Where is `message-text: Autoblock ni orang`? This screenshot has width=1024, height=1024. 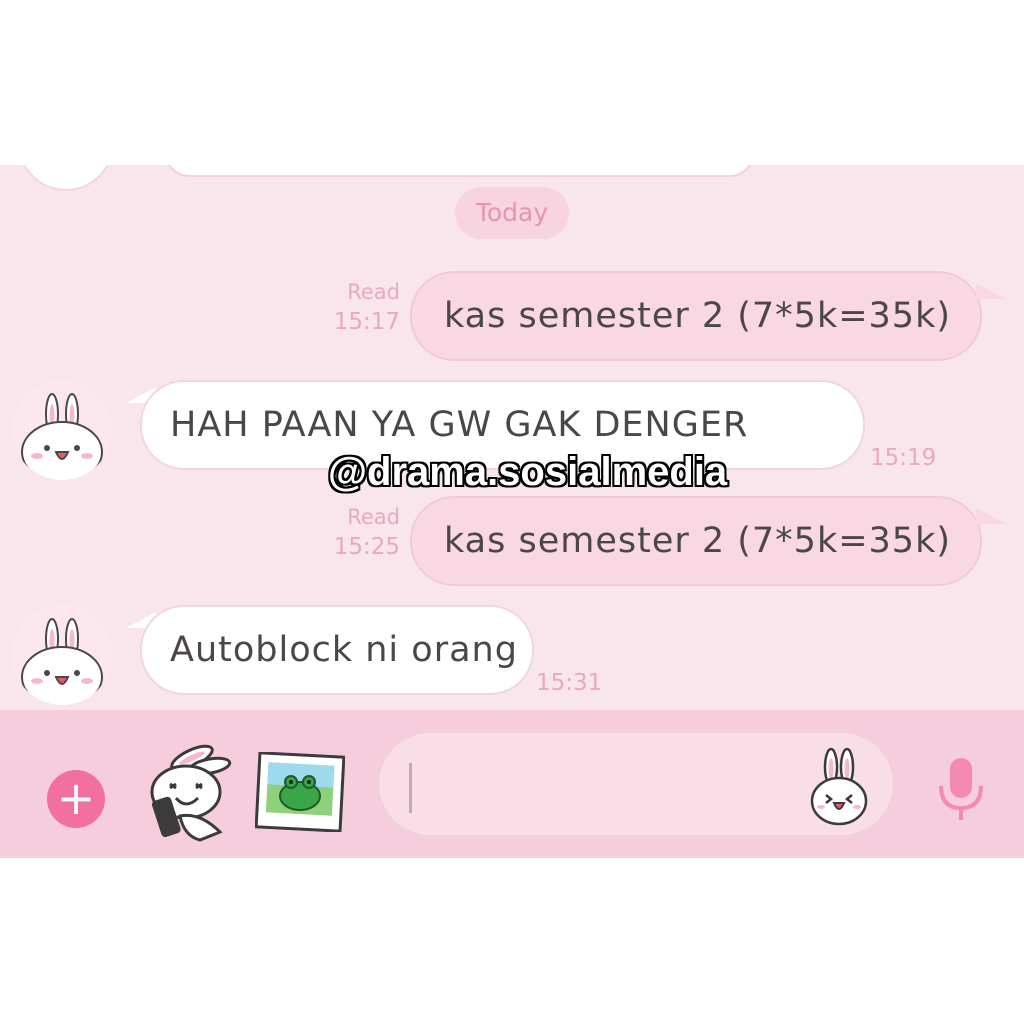 message-text: Autoblock ni orang is located at coordinates (344, 650).